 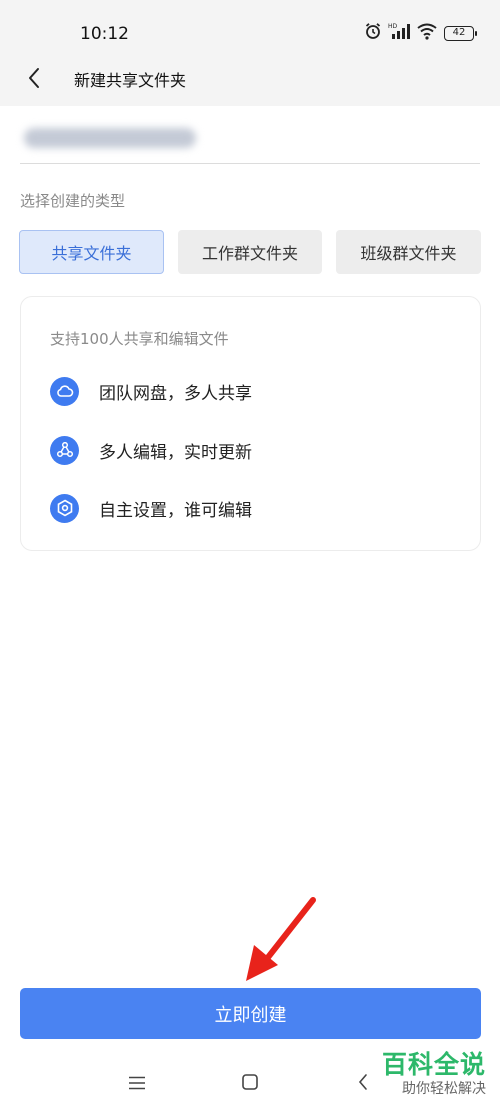 What do you see at coordinates (64, 508) in the screenshot?
I see `settings-hexagon-icon` at bounding box center [64, 508].